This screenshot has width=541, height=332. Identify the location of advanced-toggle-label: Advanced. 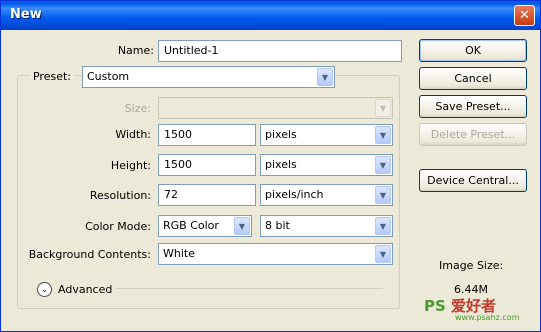
(85, 289).